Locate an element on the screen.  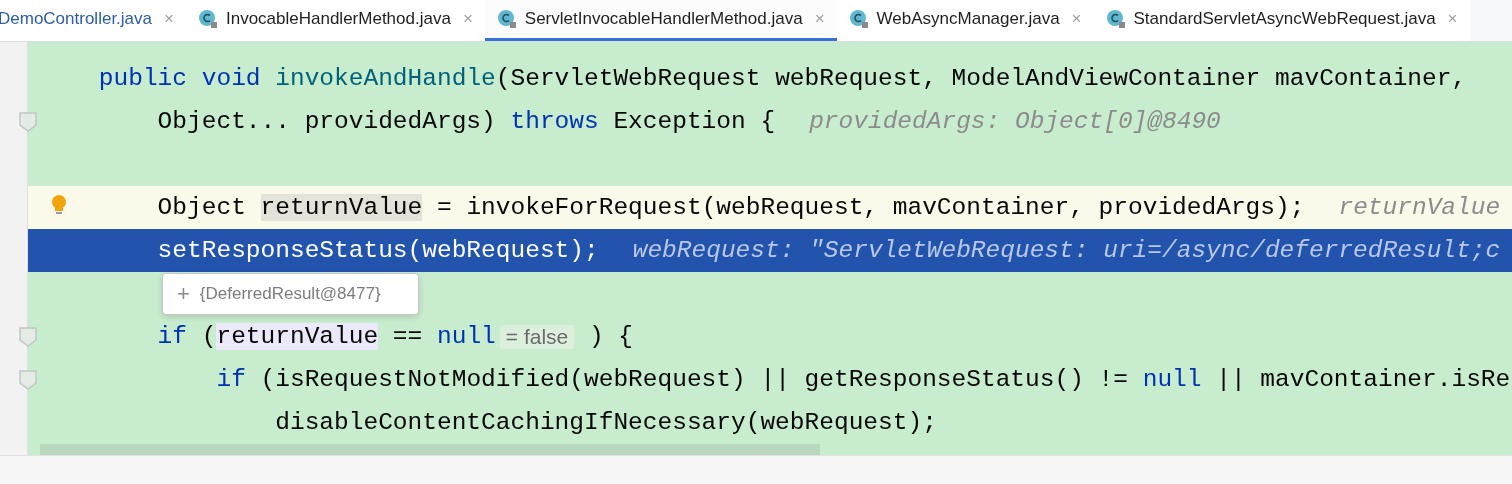
tooltip-text: {DeferredResult@8477} is located at coordinates (290, 294).